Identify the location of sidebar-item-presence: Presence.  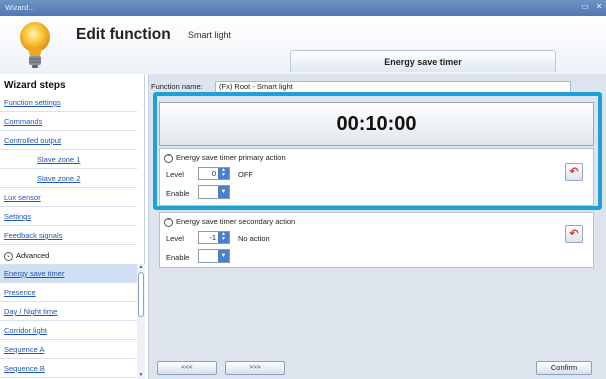
(68, 293).